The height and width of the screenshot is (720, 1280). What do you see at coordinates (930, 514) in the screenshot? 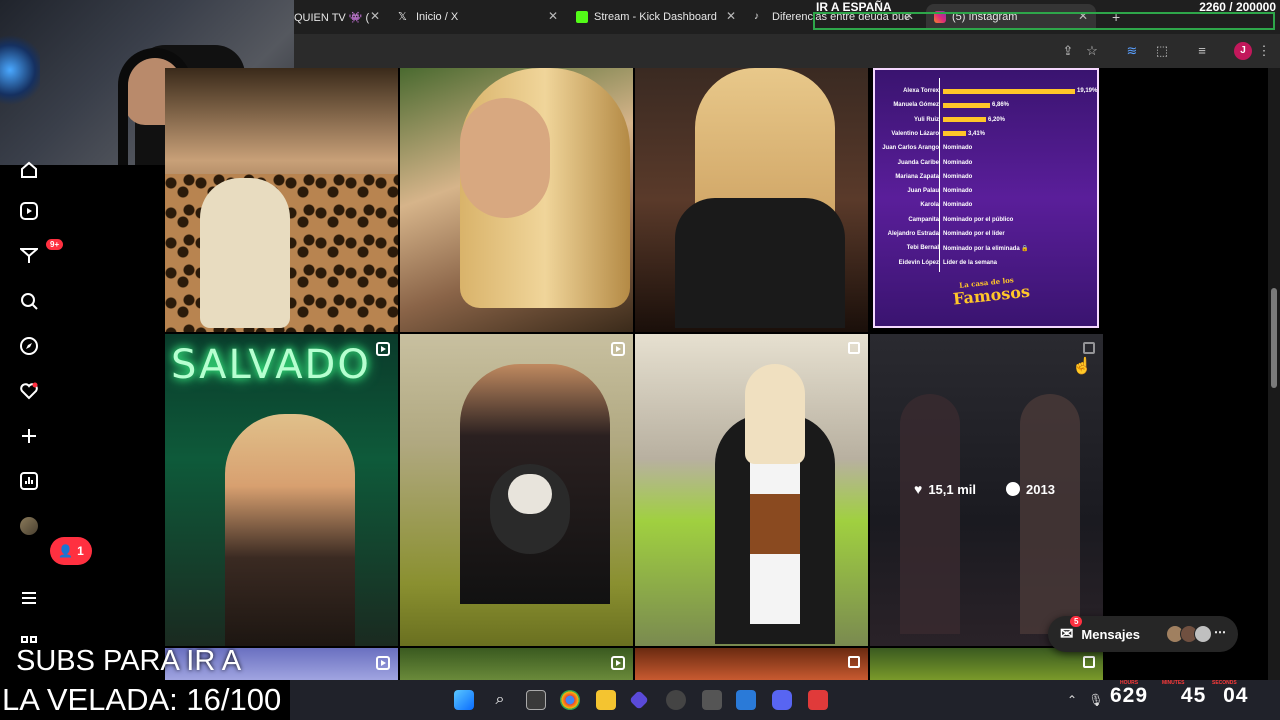
I see `photo-subject` at bounding box center [930, 514].